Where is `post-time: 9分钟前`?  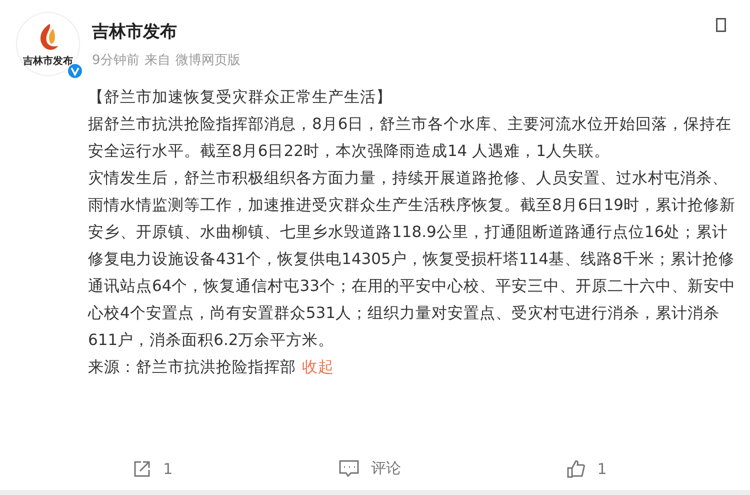 post-time: 9分钟前 is located at coordinates (116, 60).